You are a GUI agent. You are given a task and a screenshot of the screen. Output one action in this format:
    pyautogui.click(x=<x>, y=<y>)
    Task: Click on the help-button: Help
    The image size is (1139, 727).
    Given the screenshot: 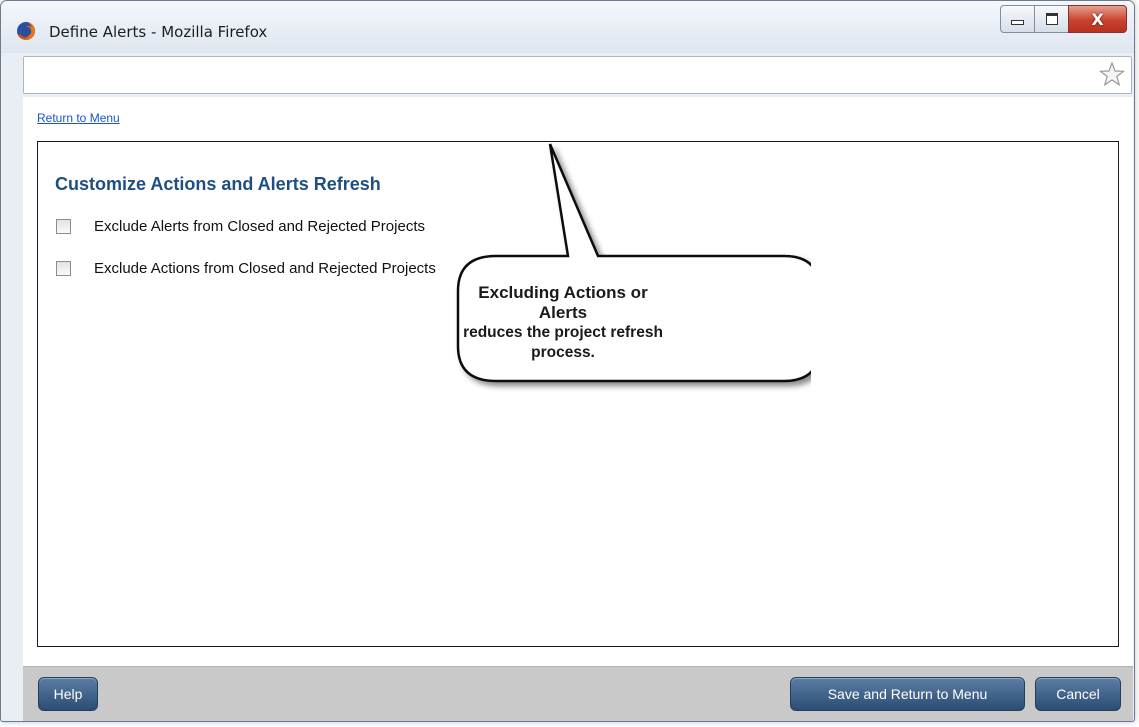 What is the action you would take?
    pyautogui.click(x=68, y=694)
    